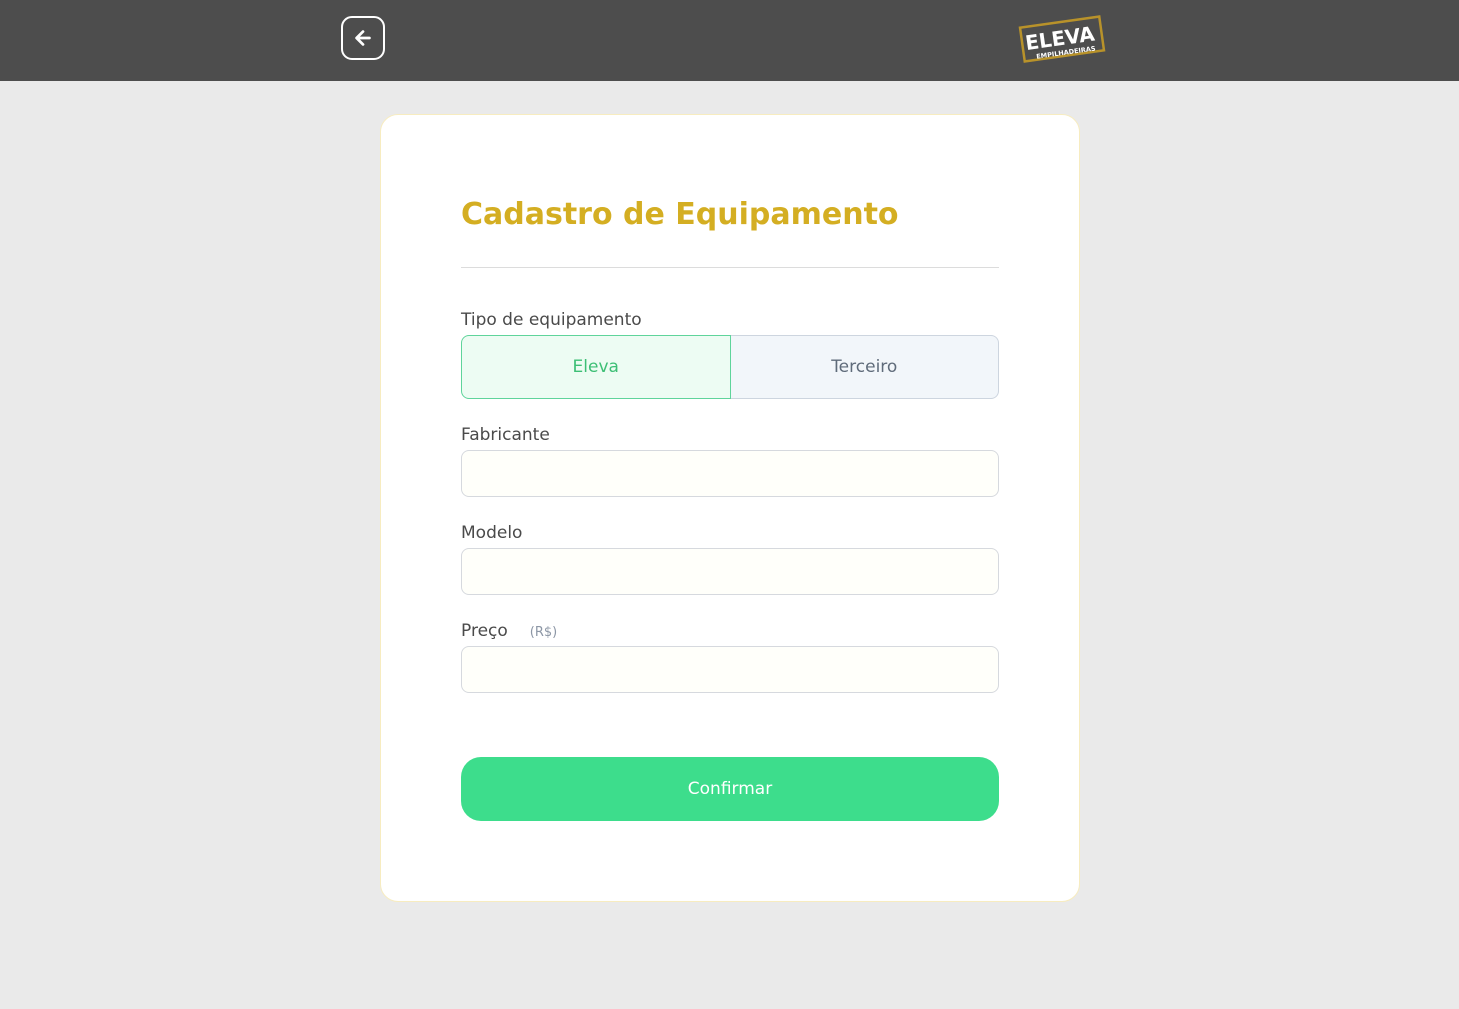 Image resolution: width=1459 pixels, height=1009 pixels. I want to click on title-divider, so click(730, 267).